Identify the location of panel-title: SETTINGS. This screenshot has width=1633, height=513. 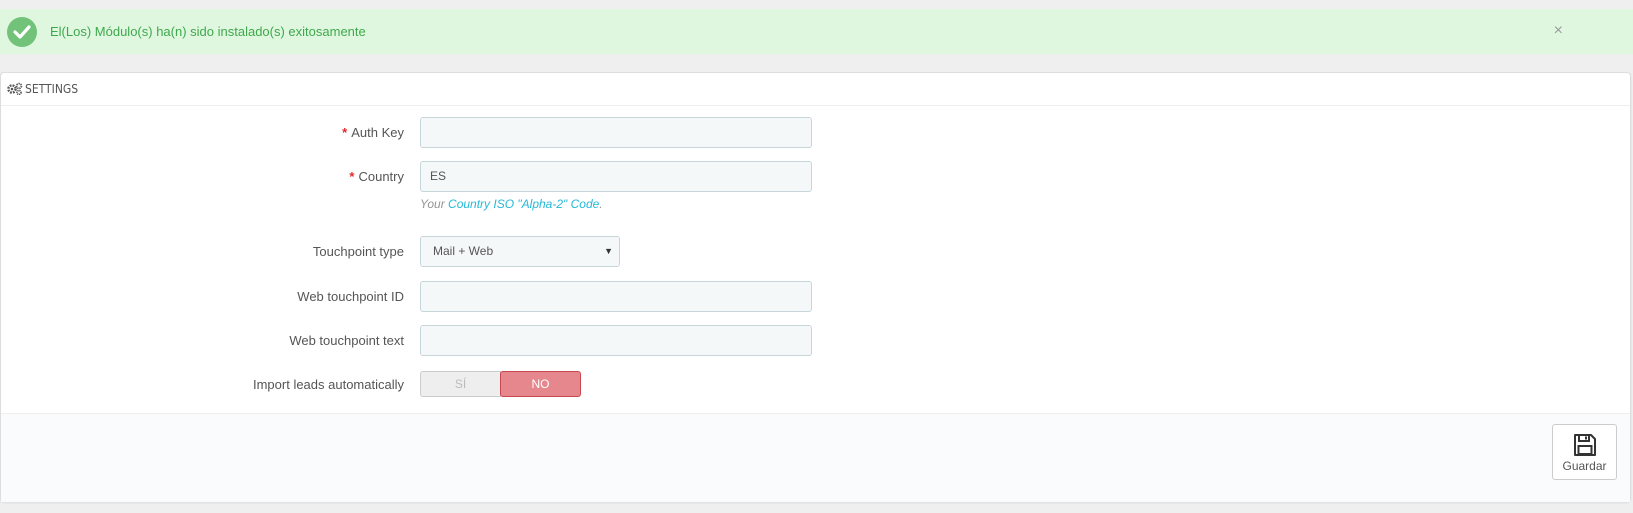
(52, 89).